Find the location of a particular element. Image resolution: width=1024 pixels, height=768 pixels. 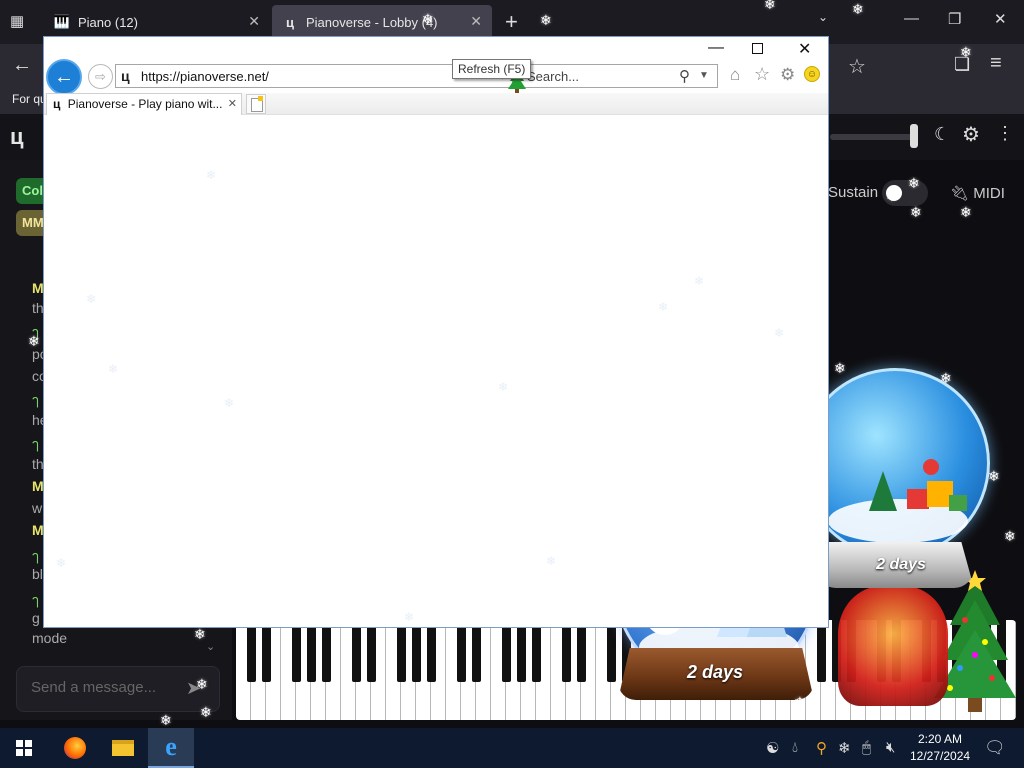

outer-tab-pianoverse-lobby: ц Pianoverse - Lobby (4) ✕ is located at coordinates (382, 22).